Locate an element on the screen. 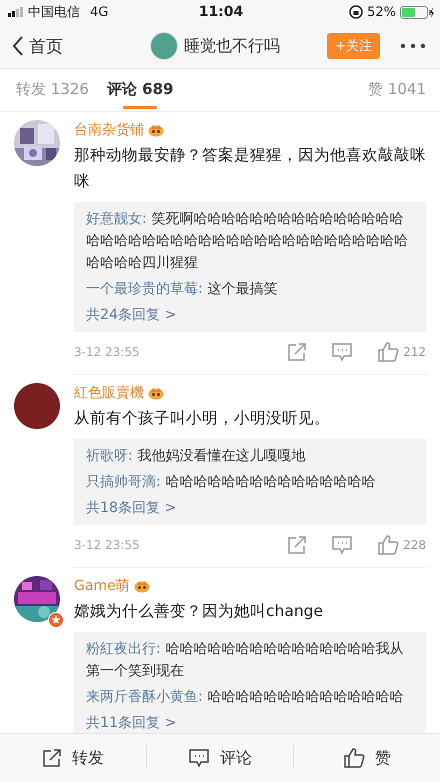  reply-text: 粉紅夜出行: 哈哈哈哈哈哈哈哈哈哈哈哈哈哈哈我从第一个笑到现在 is located at coordinates (245, 660).